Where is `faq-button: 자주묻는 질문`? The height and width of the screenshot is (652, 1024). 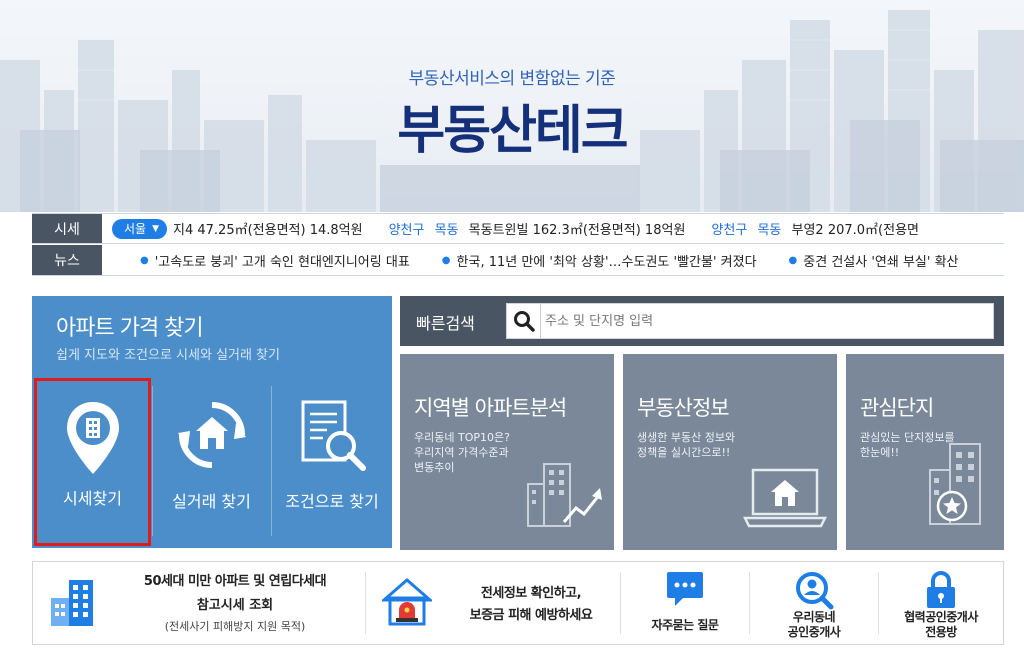 faq-button: 자주묻는 질문 is located at coordinates (685, 603).